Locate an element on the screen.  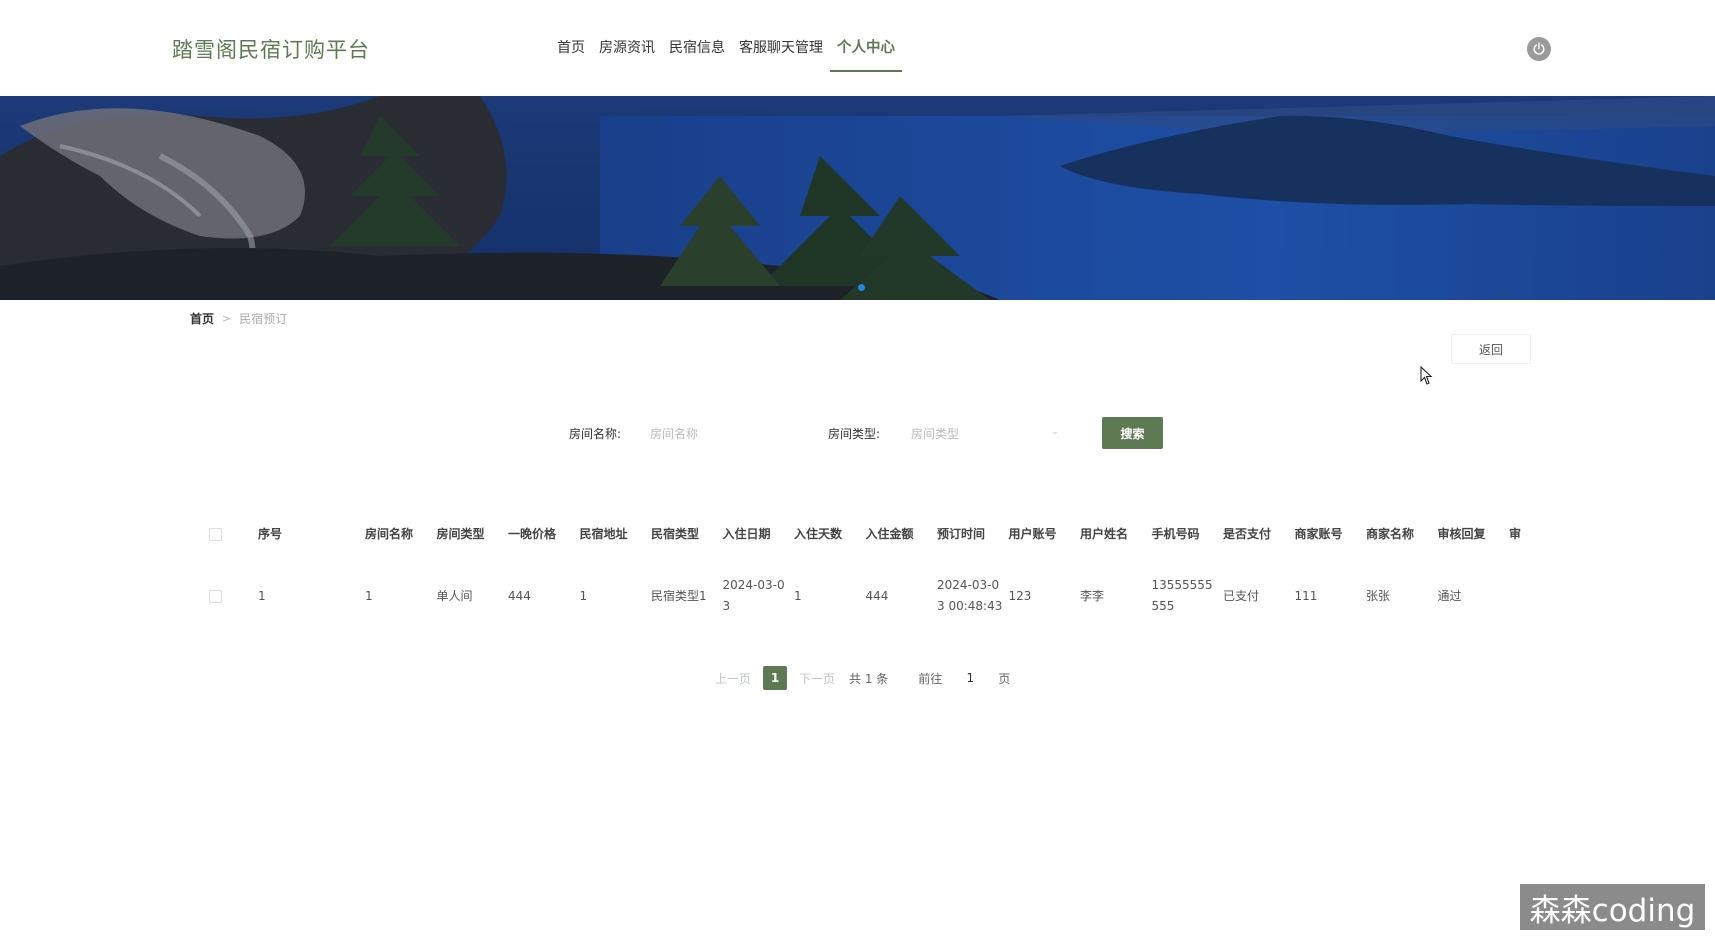
column-header: 预订时间 is located at coordinates (961, 533).